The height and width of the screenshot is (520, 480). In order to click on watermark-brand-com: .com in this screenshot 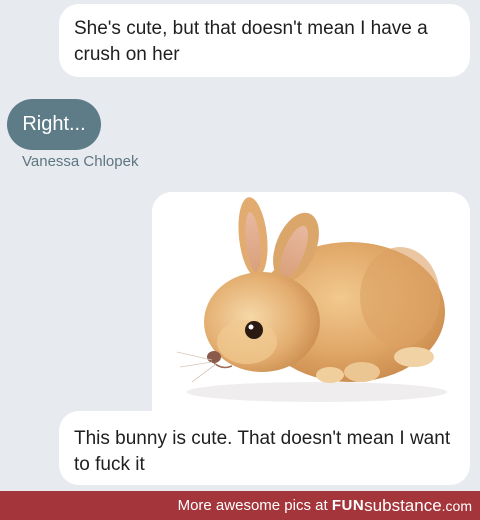, I will do `click(456, 505)`.